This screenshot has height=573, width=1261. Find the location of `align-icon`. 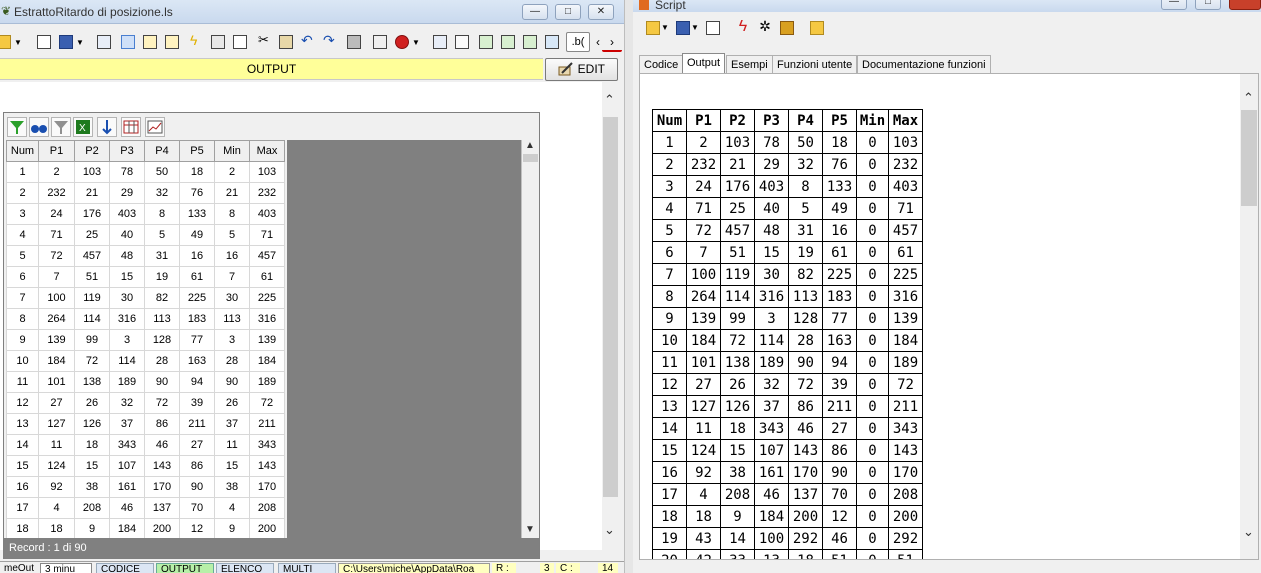

align-icon is located at coordinates (462, 42).